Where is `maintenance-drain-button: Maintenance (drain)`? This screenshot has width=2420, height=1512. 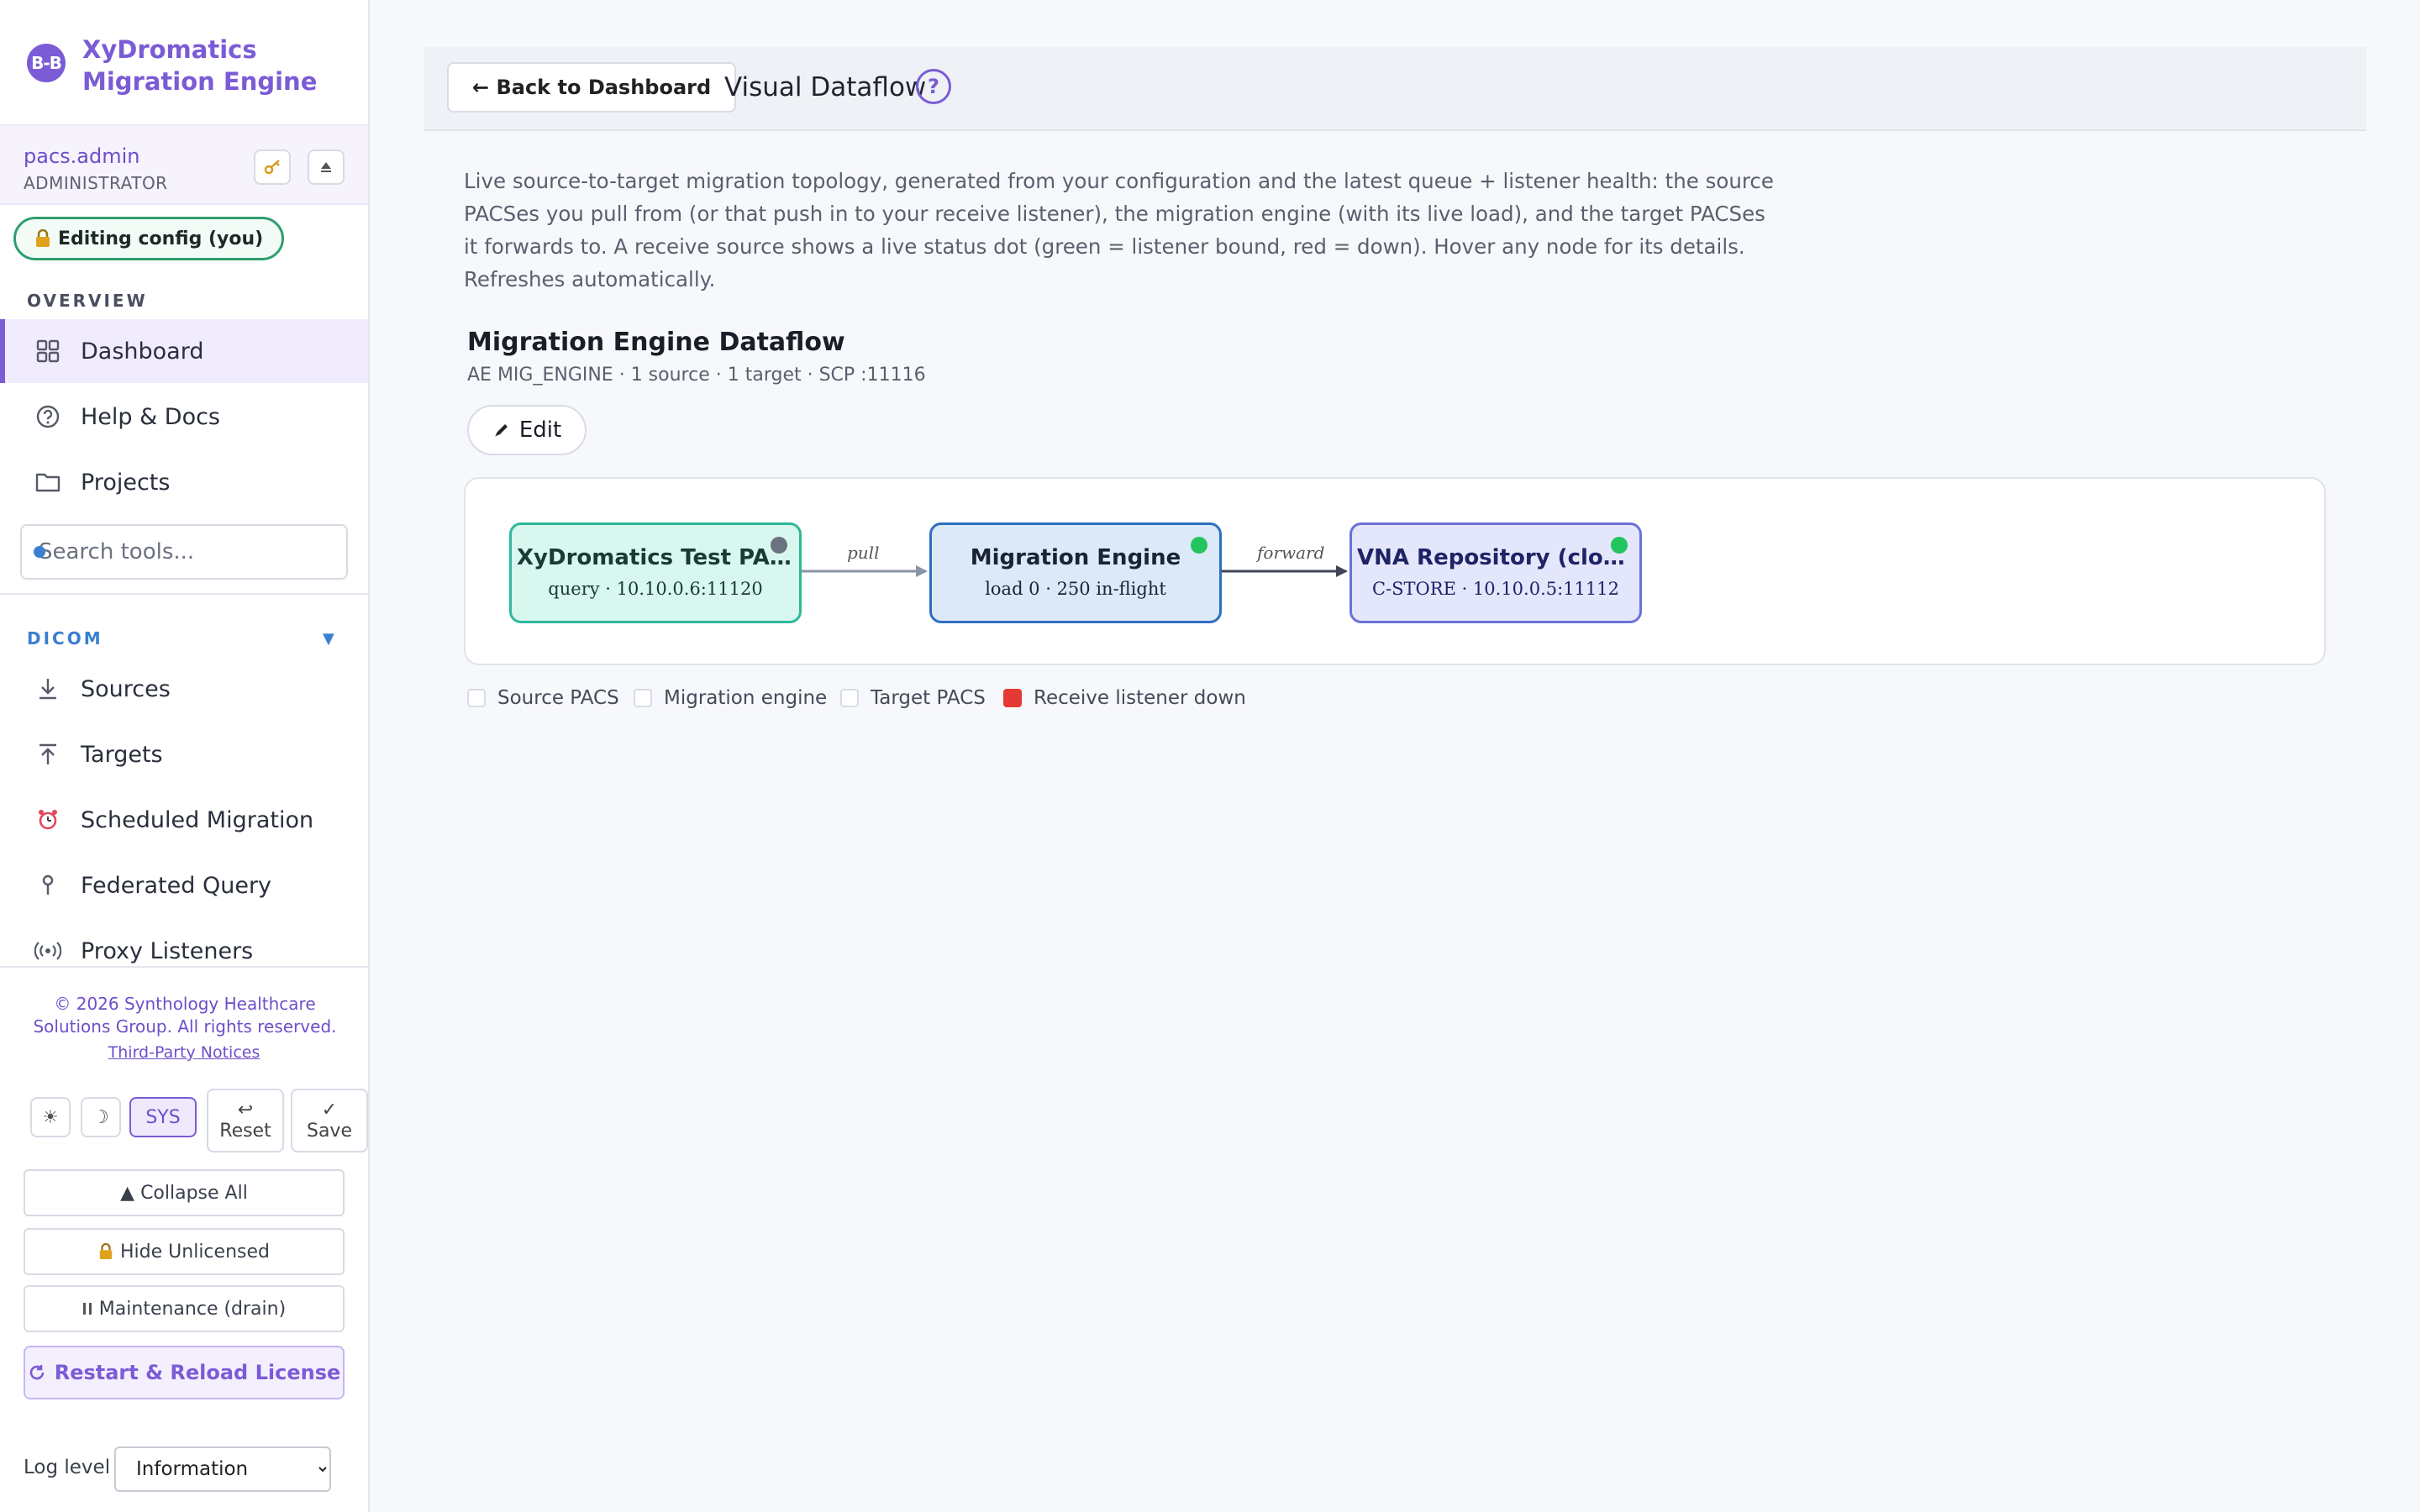
maintenance-drain-button: Maintenance (drain) is located at coordinates (184, 1308).